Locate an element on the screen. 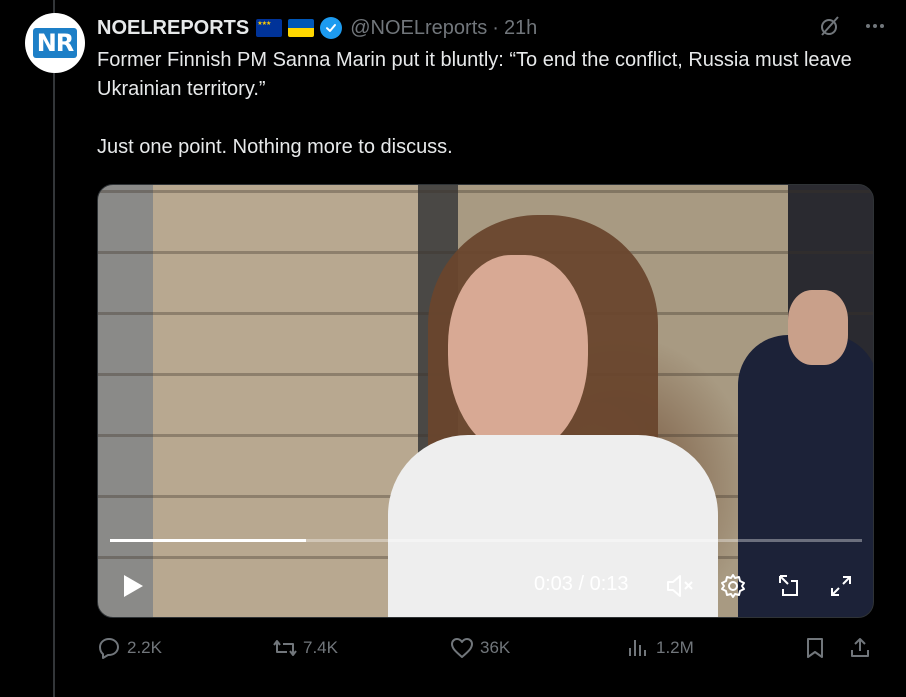 This screenshot has width=906, height=697. ukraine-flag-icon is located at coordinates (301, 28).